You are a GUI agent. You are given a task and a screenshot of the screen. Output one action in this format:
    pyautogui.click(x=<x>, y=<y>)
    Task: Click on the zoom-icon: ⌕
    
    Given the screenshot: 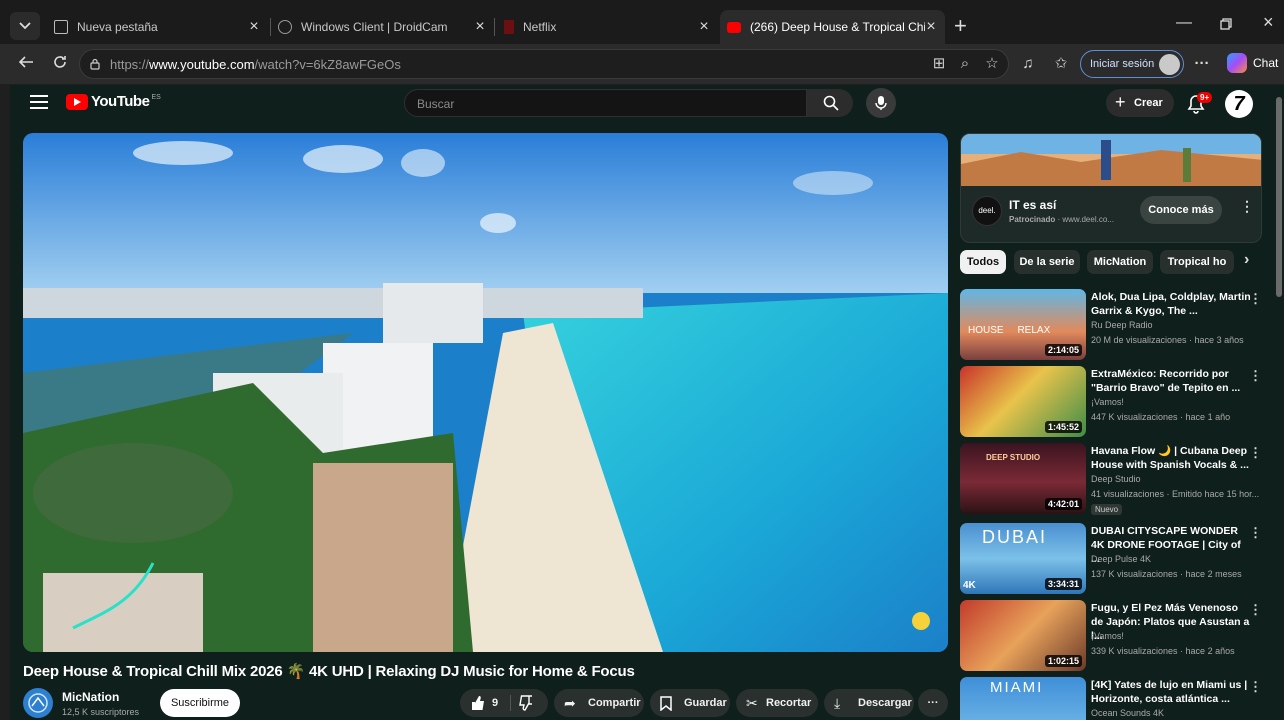 What is the action you would take?
    pyautogui.click(x=965, y=64)
    